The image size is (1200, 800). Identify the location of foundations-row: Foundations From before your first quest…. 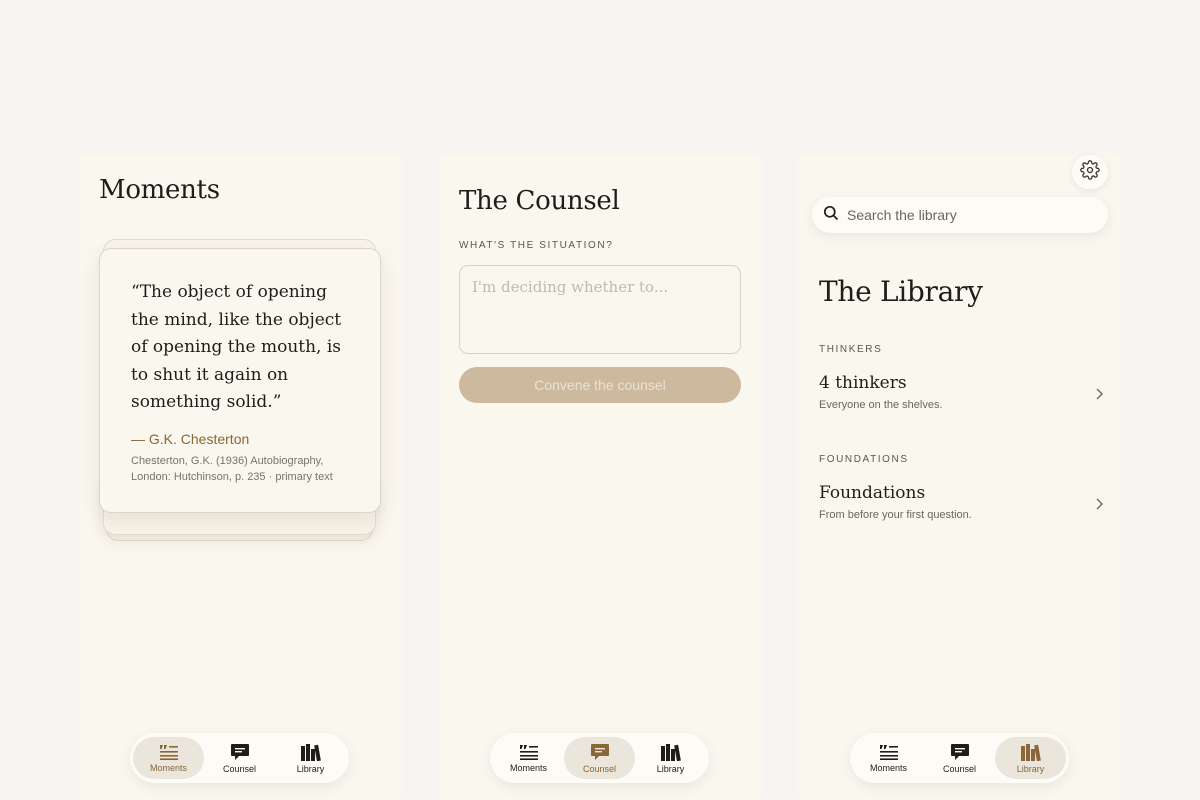
(963, 505).